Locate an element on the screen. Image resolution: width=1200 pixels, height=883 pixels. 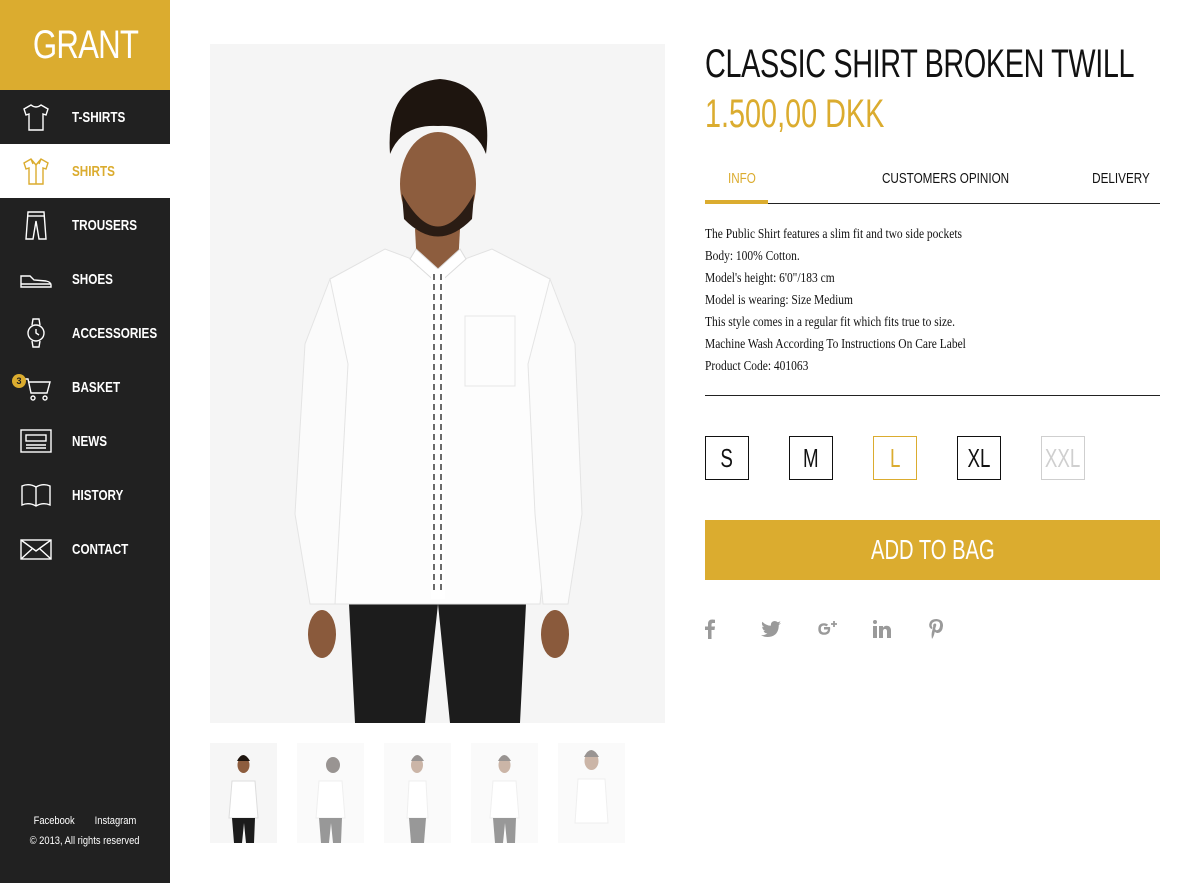
size-label: XXL is located at coordinates (1063, 457).